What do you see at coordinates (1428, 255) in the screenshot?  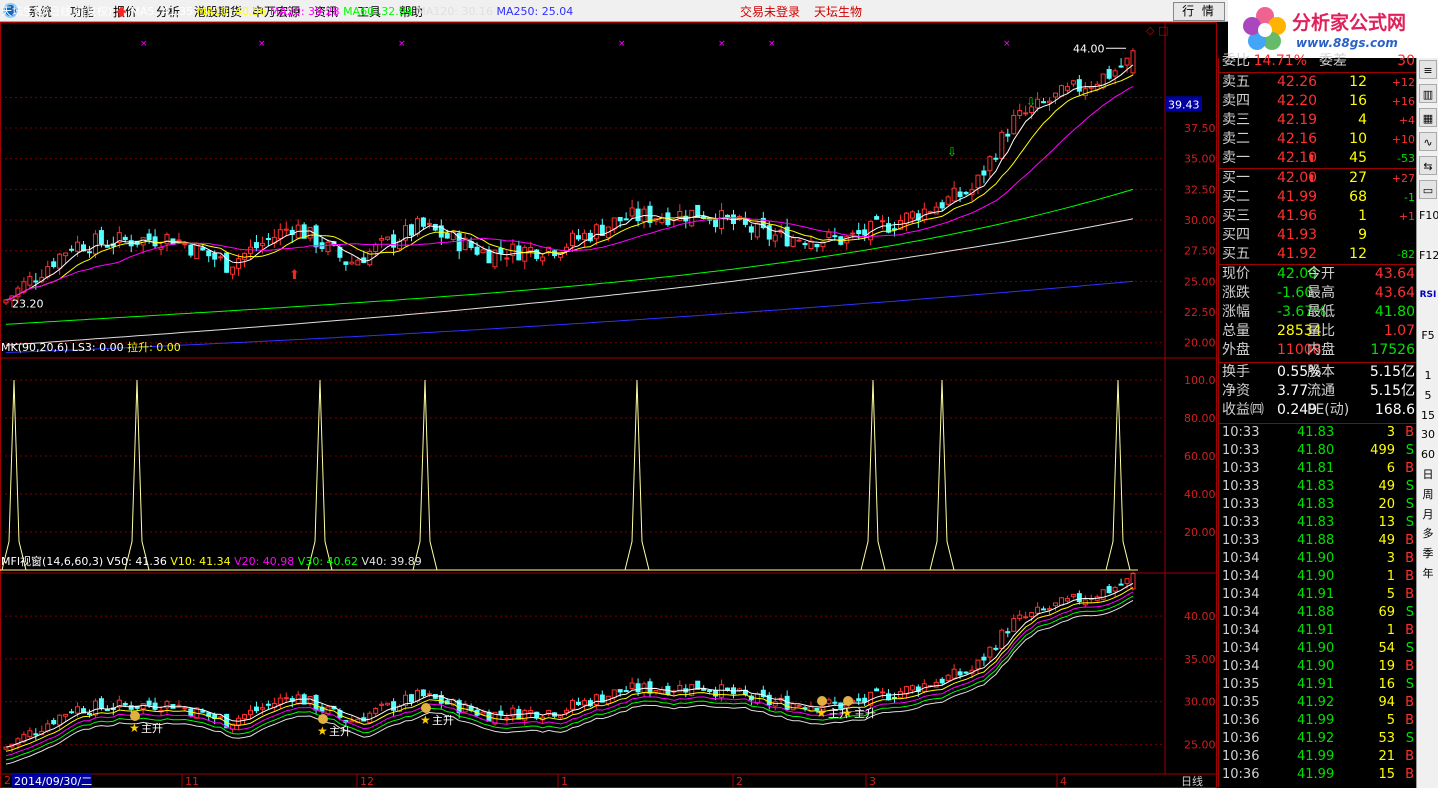 I see `toolbar-button: F12` at bounding box center [1428, 255].